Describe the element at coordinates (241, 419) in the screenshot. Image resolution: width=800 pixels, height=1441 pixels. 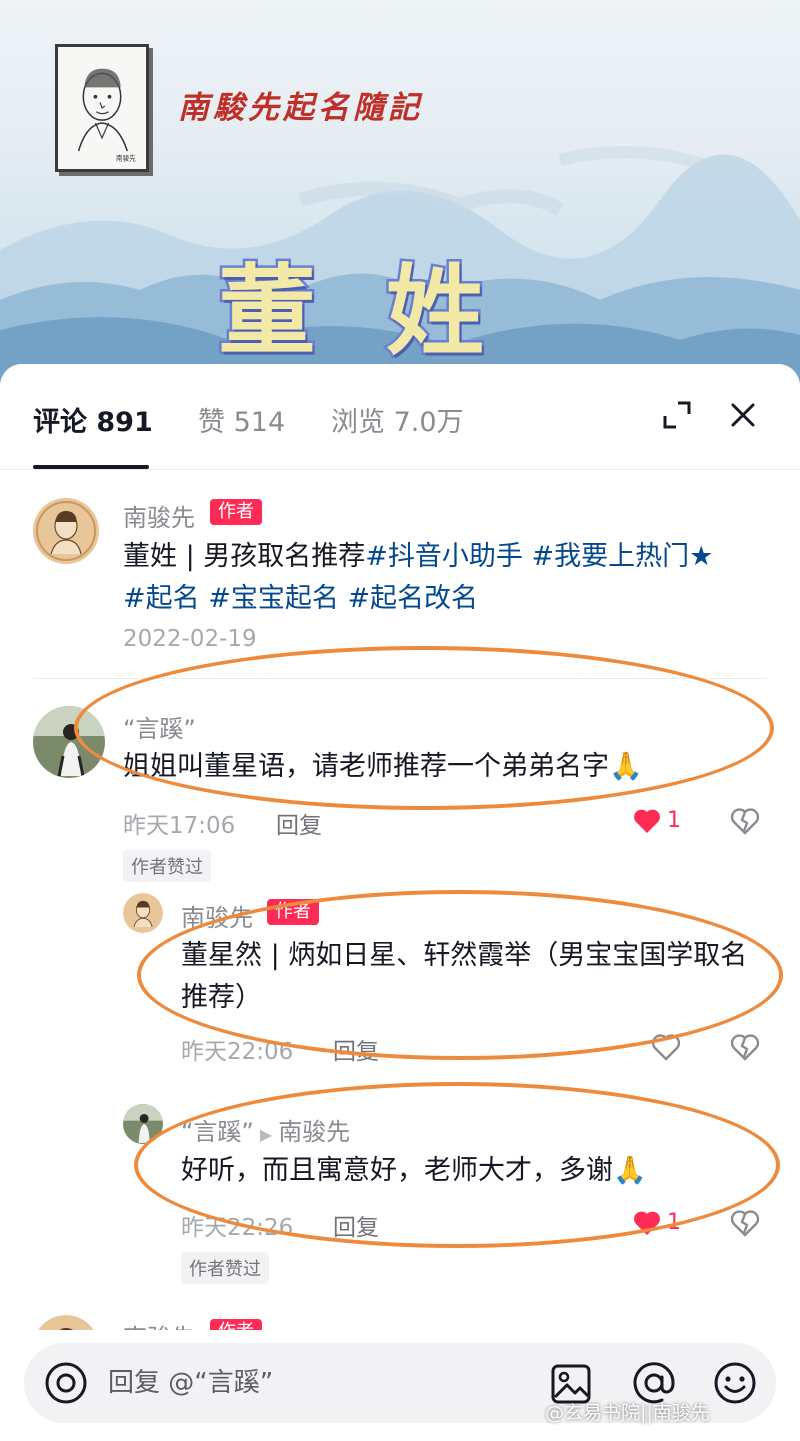
I see `tab-likes: 赞 514` at that location.